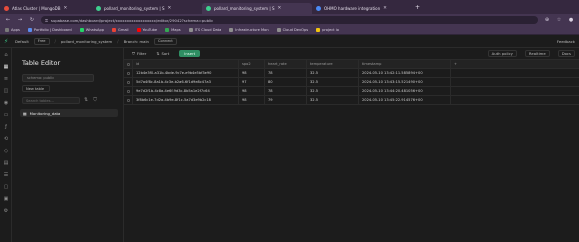 Image resolution: width=579 pixels, height=242 pixels. I want to click on toolbar-right: Auth policy Realtime Docs, so click(533, 53).